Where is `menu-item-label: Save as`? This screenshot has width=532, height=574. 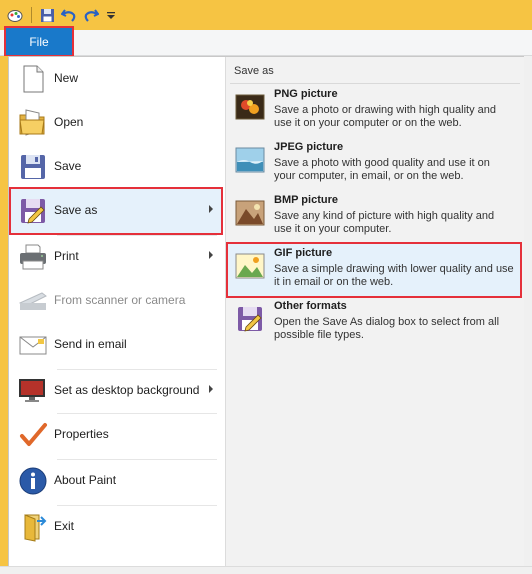 menu-item-label: Save as is located at coordinates (76, 210).